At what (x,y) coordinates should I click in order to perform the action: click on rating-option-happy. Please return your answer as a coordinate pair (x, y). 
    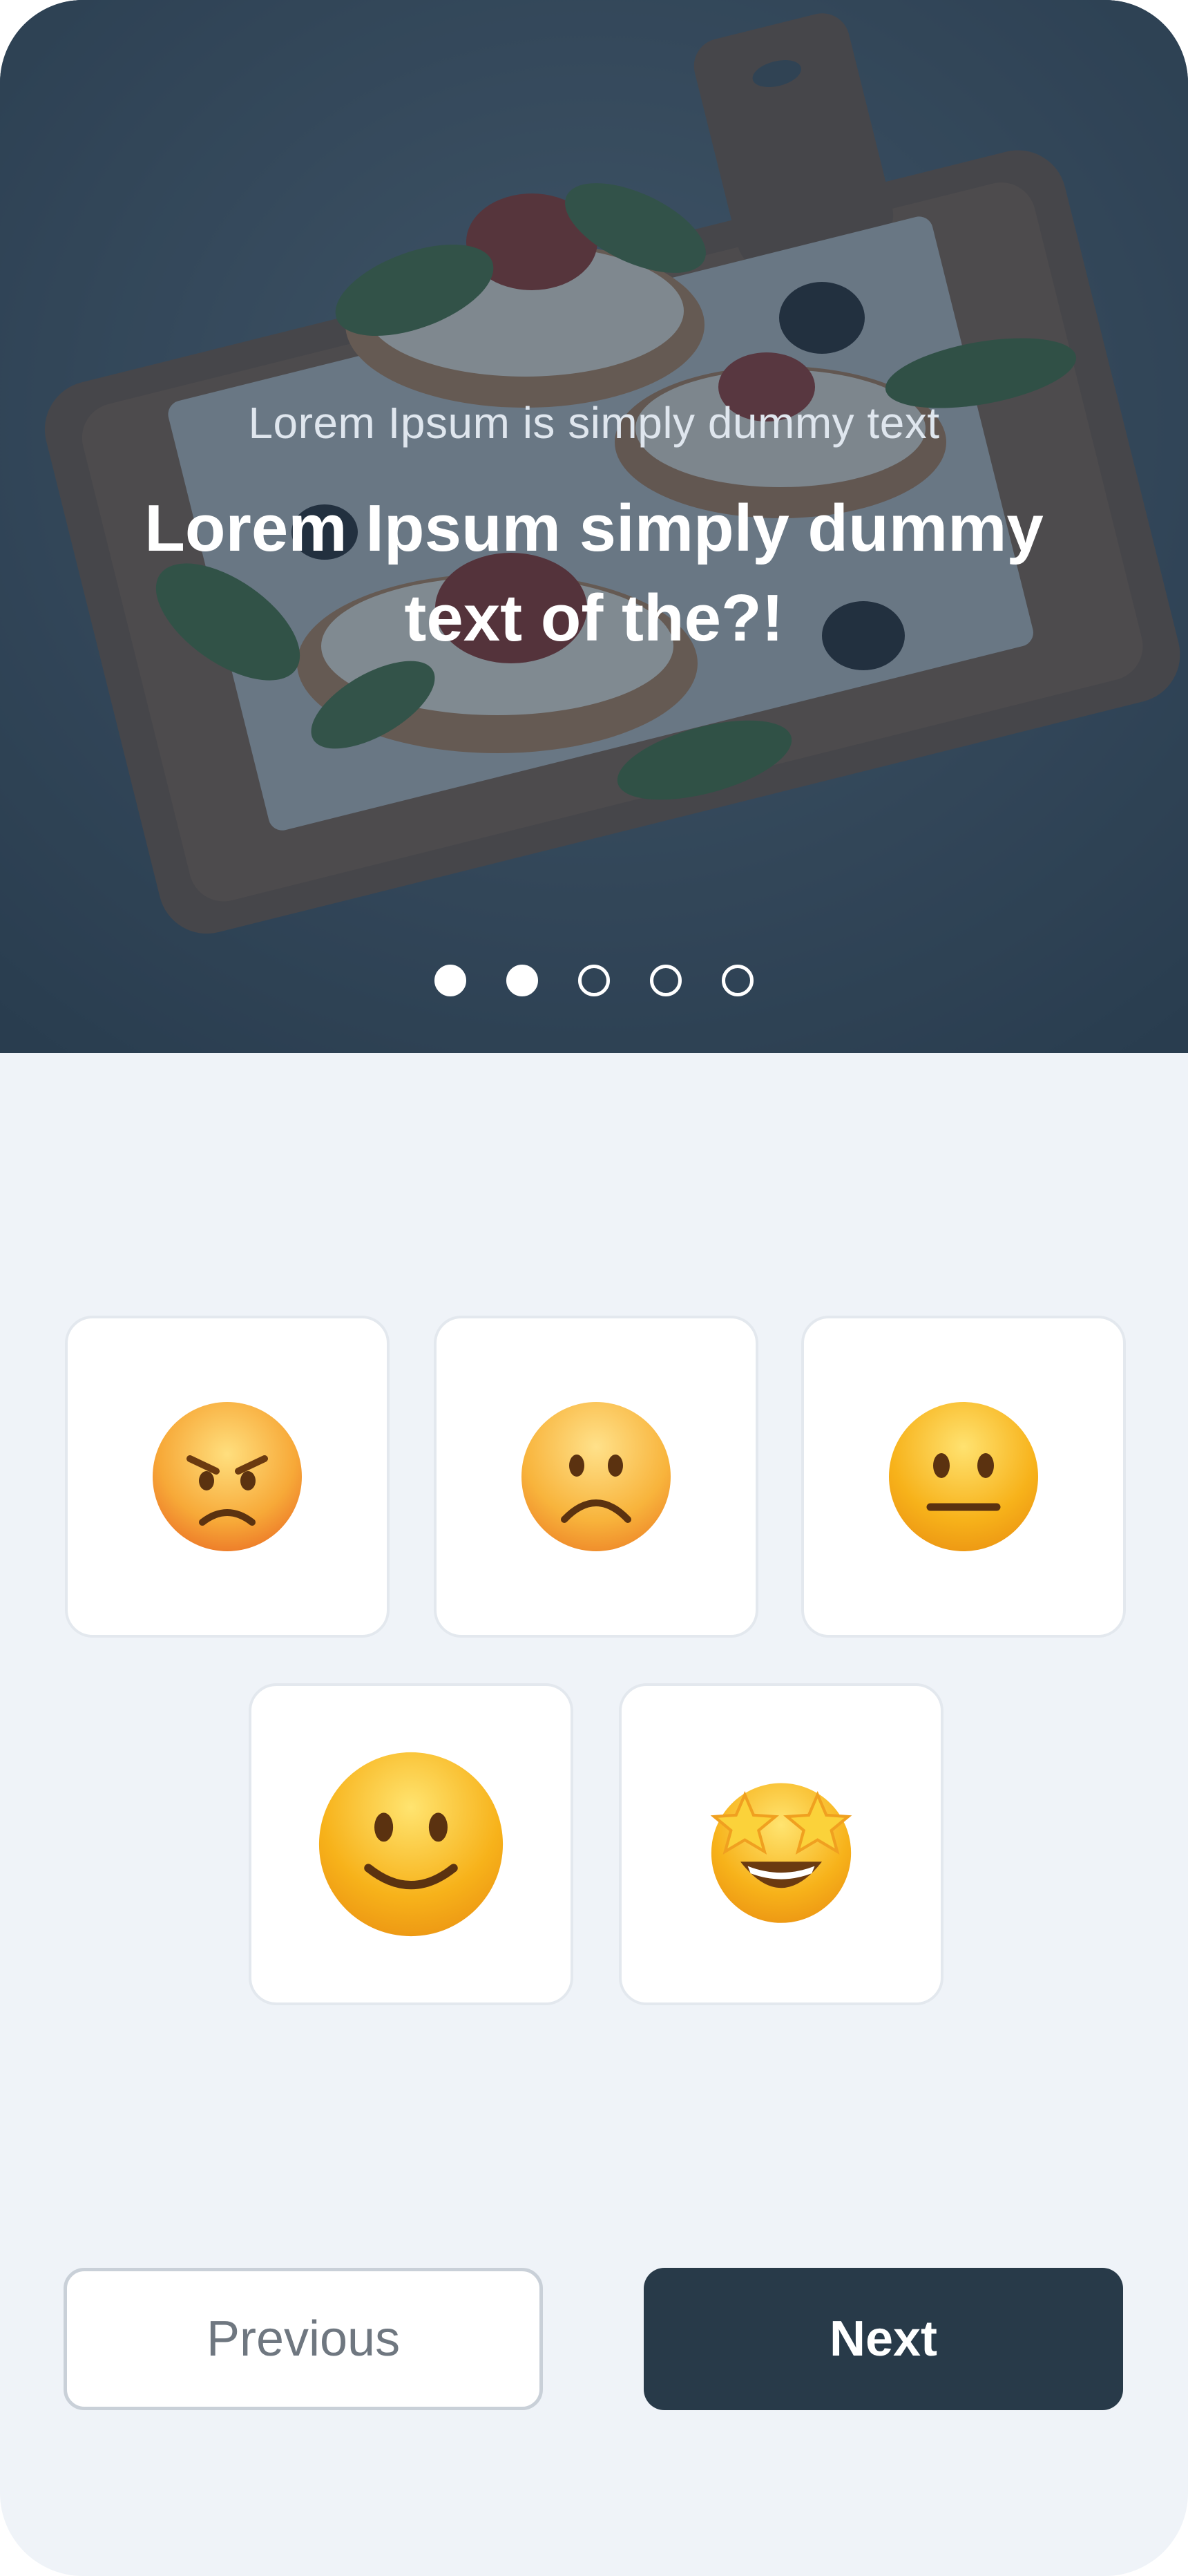
    Looking at the image, I should click on (411, 1844).